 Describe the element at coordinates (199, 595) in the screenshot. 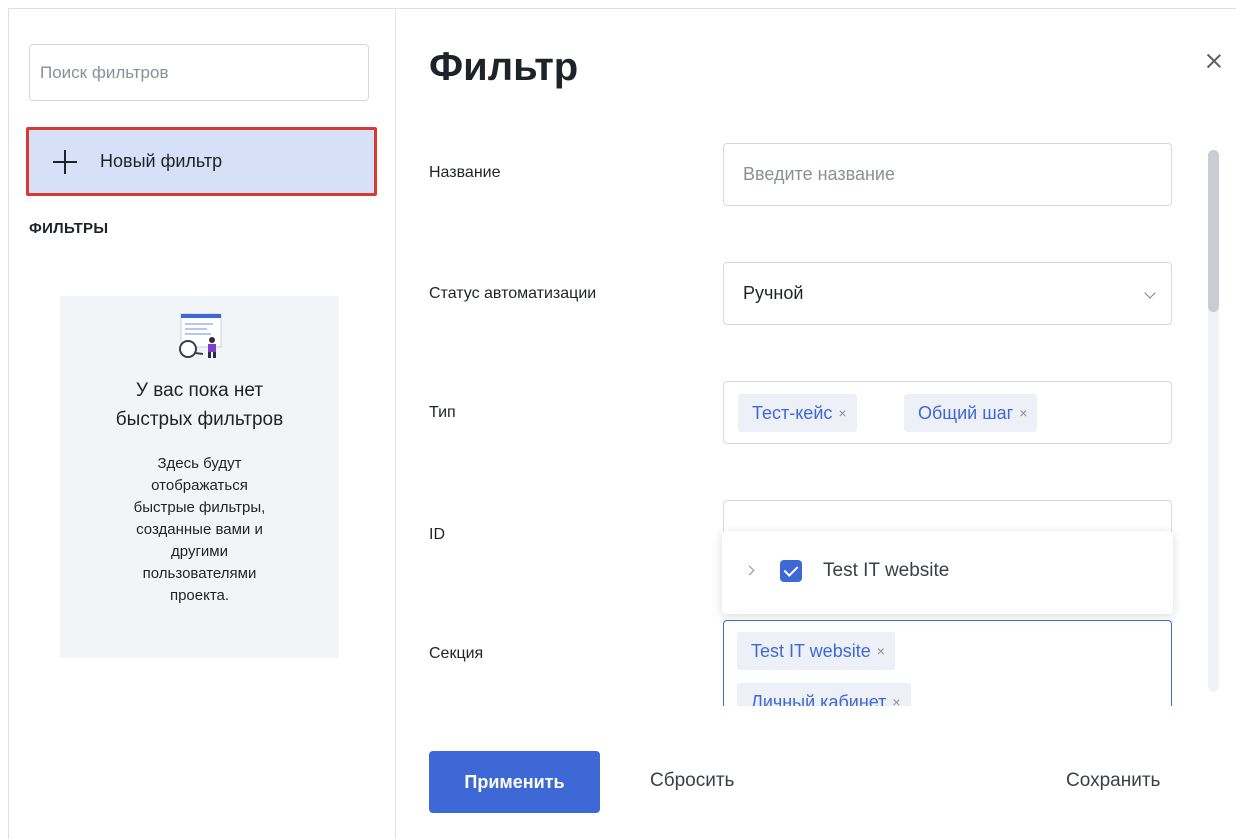

I see `empty-text-line: проекта.` at that location.